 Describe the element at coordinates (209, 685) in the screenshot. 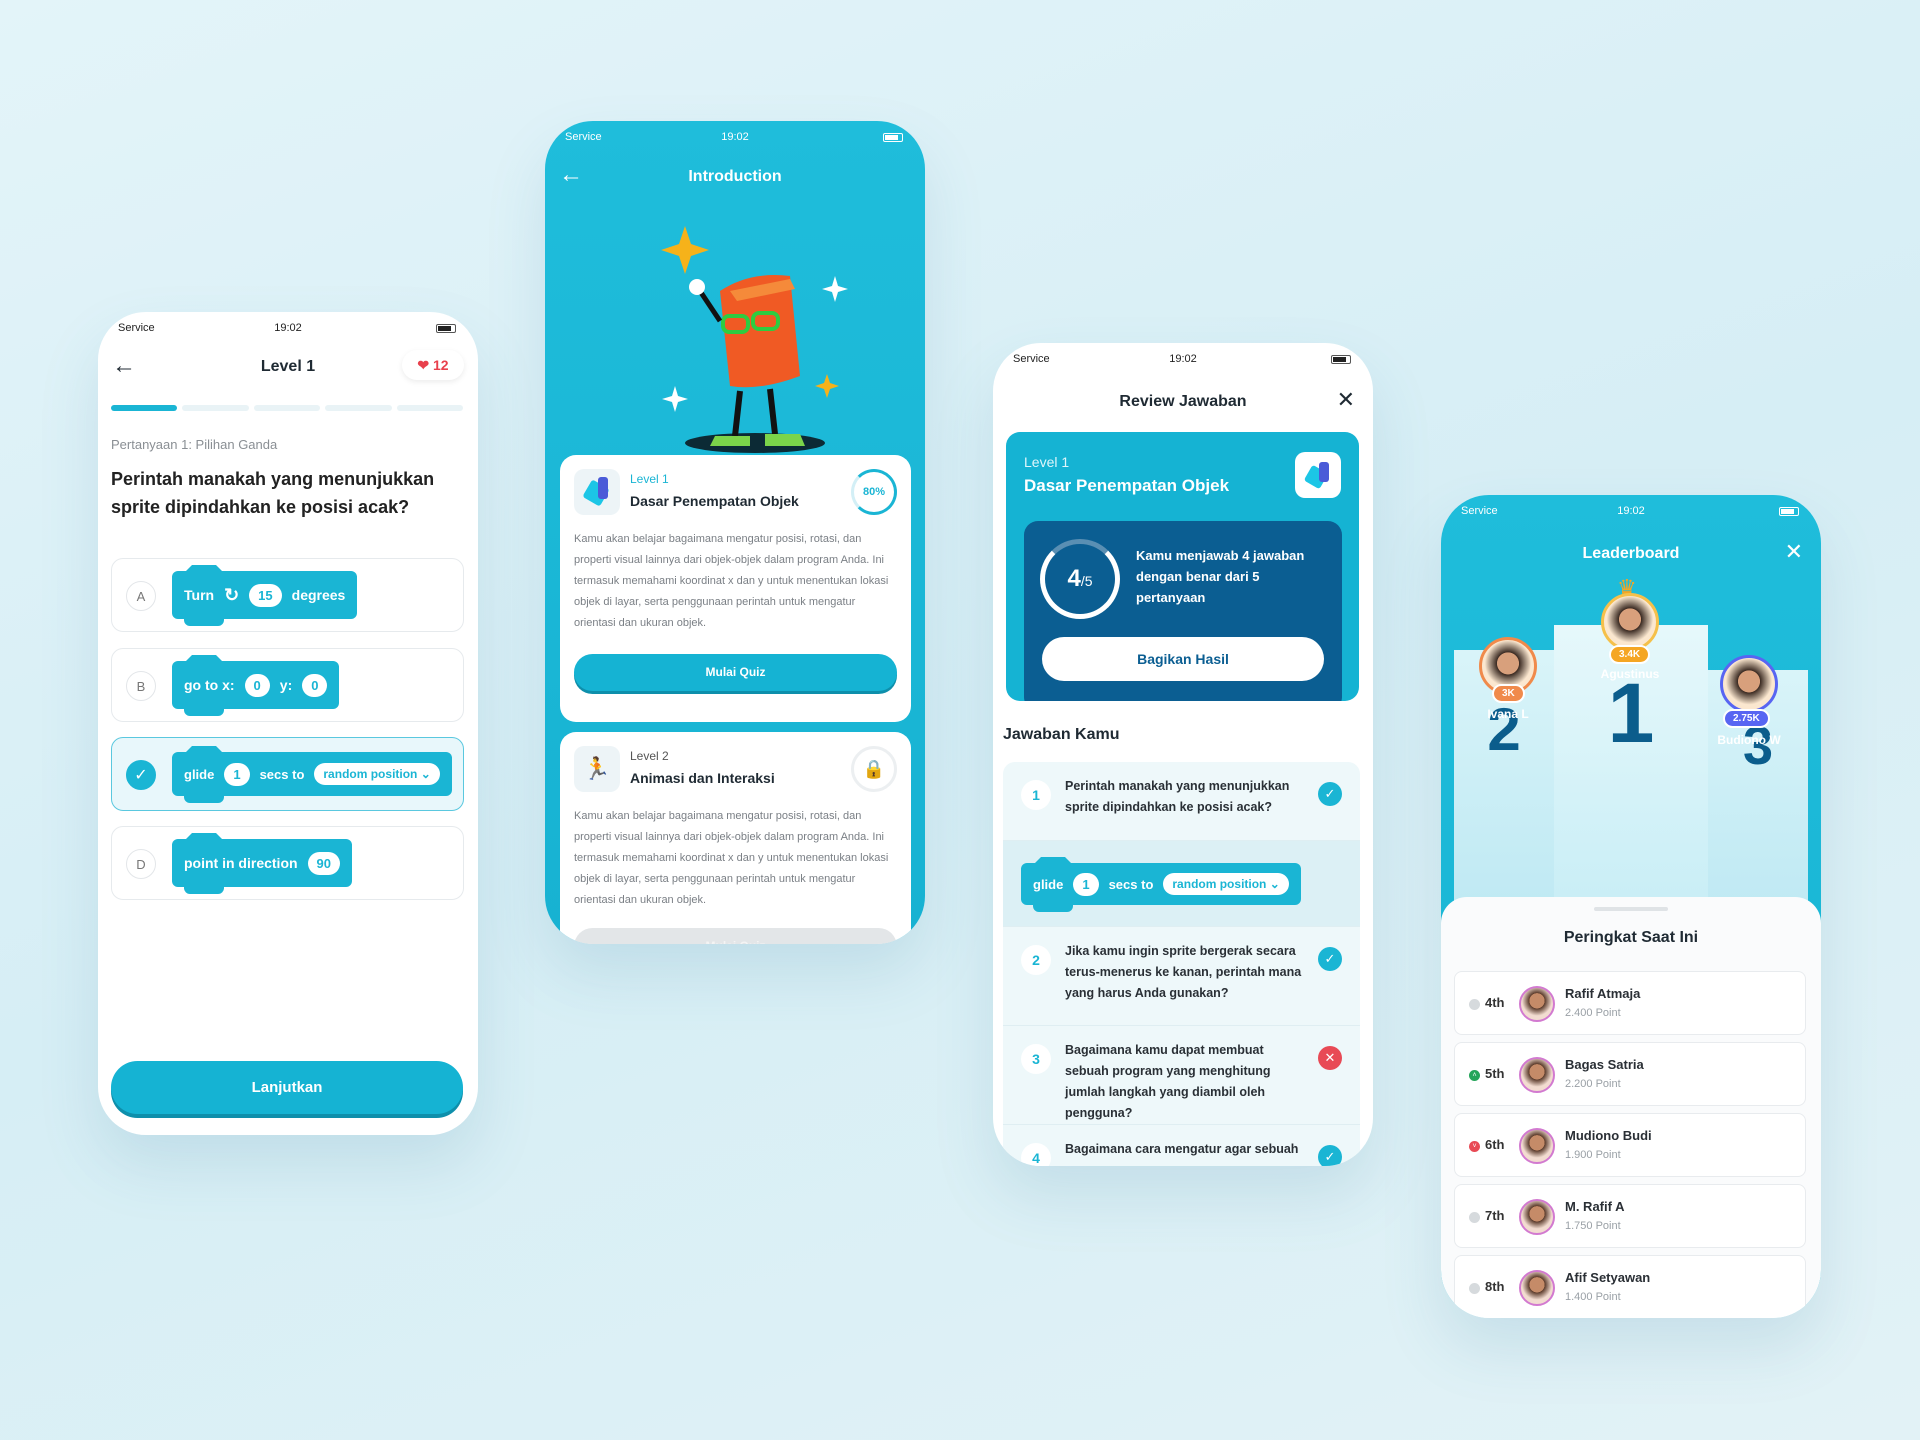

I see `block-text: go to x:` at that location.